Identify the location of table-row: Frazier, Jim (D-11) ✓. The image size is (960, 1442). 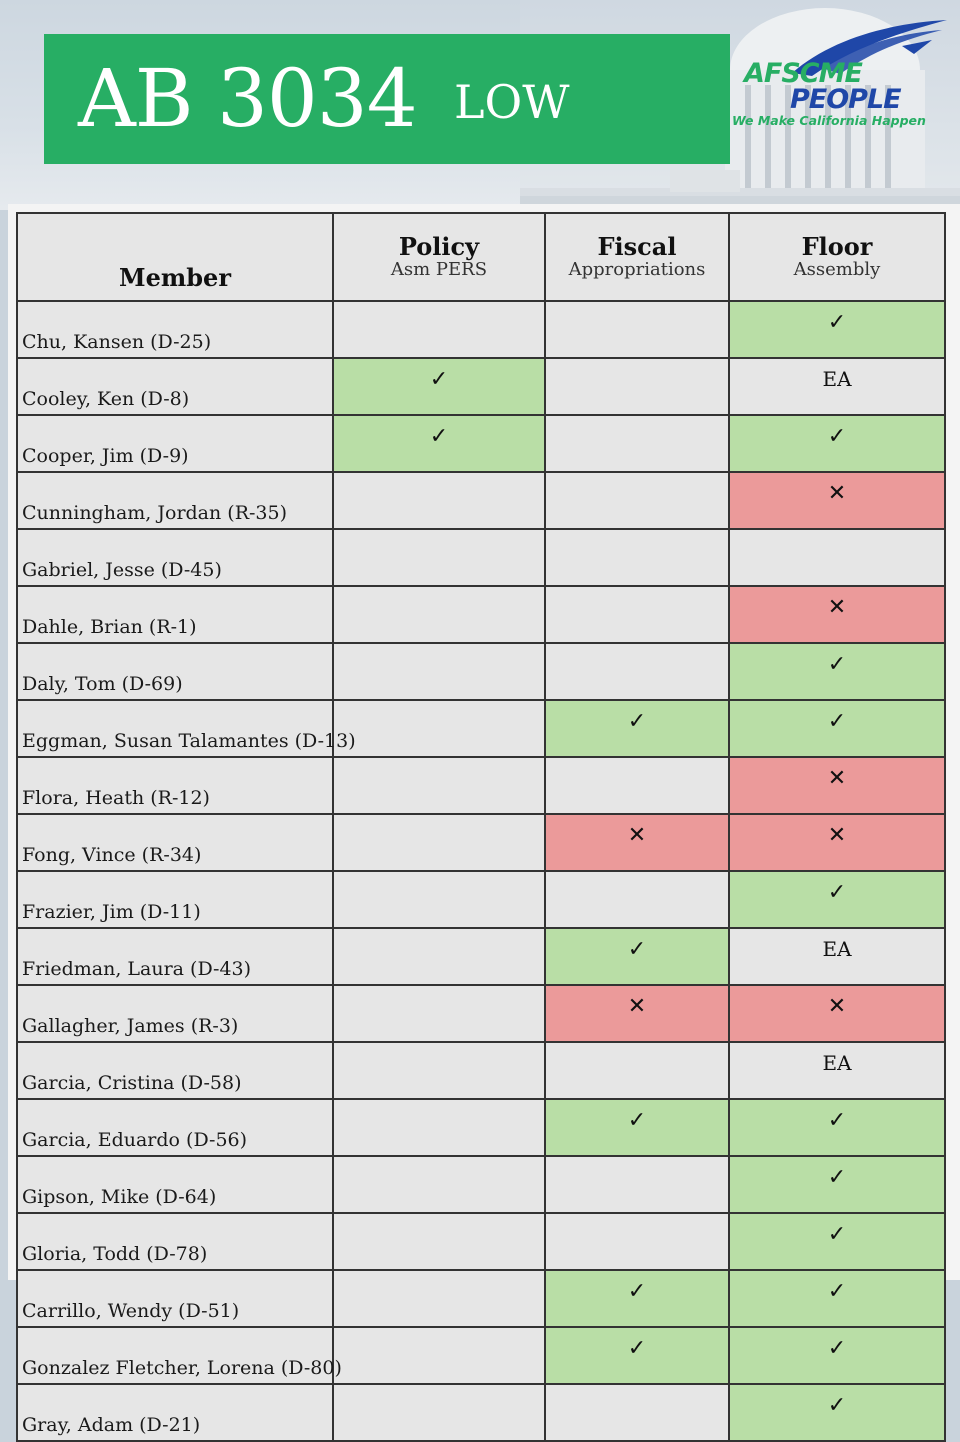
(481, 899).